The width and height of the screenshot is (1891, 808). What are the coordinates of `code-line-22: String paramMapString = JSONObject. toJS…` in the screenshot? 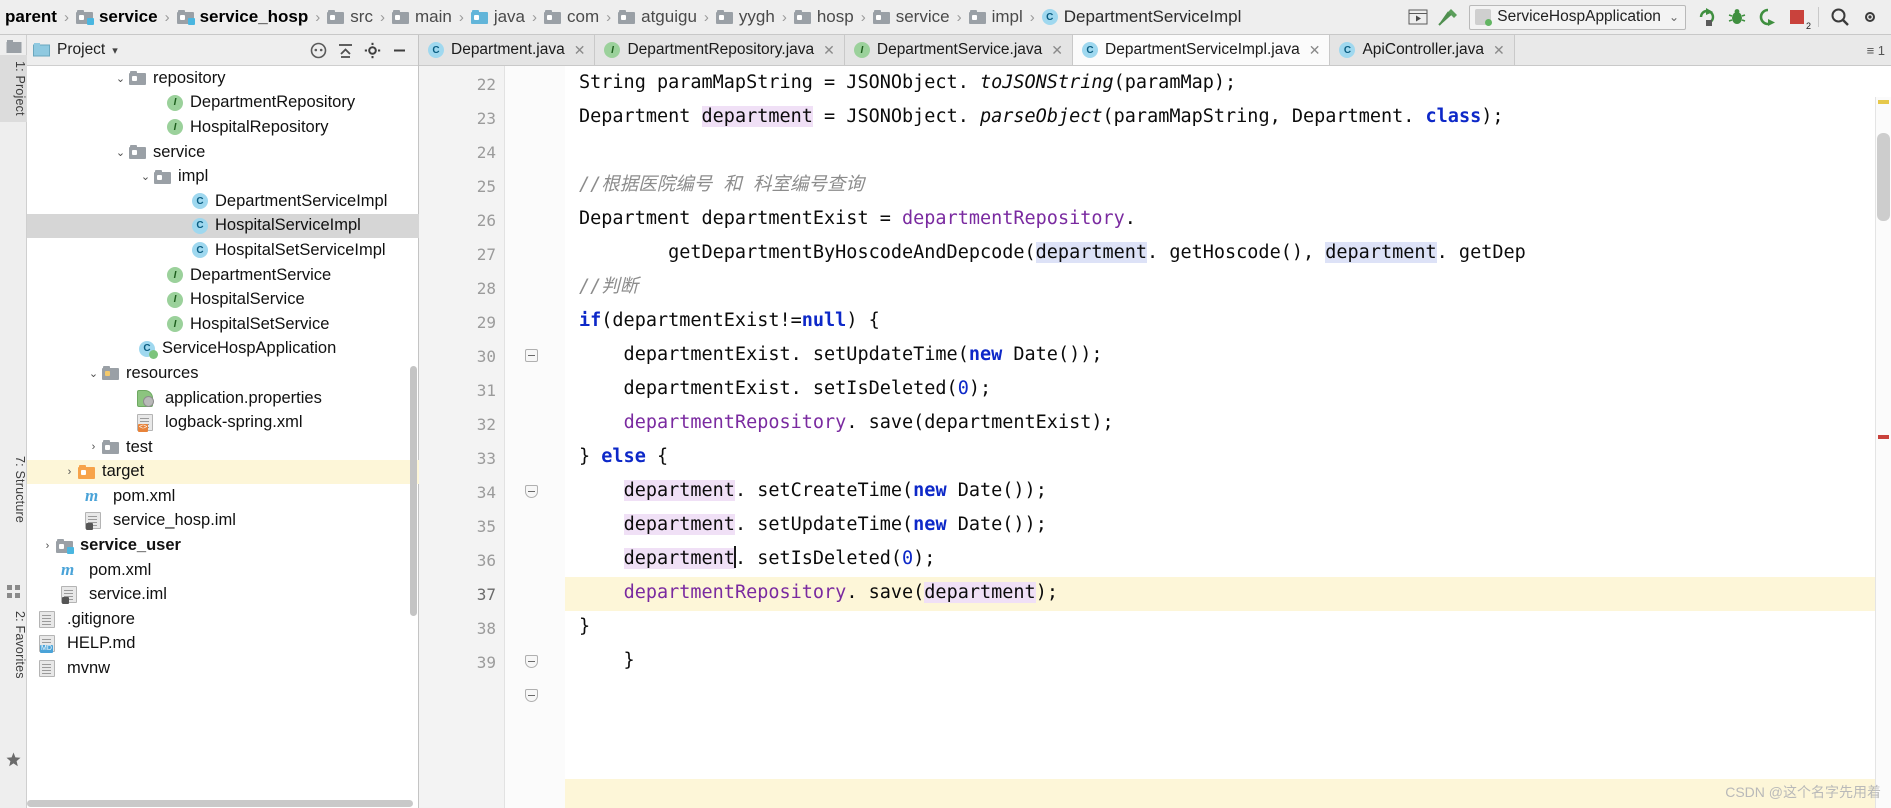 It's located at (1228, 83).